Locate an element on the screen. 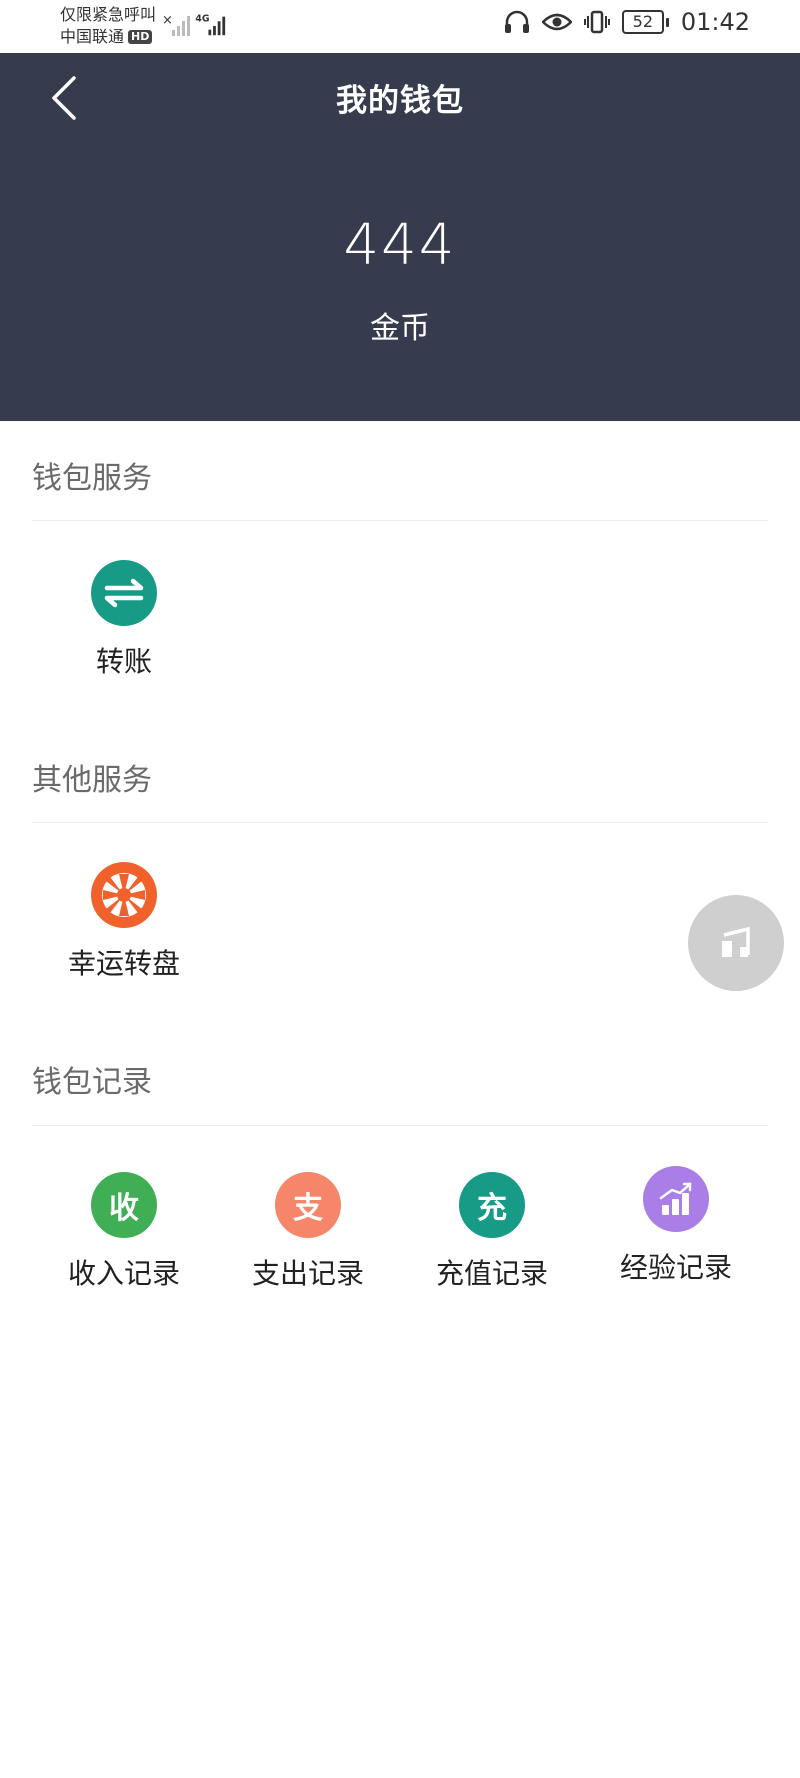 This screenshot has height=1778, width=800. recharge-records-label: 充值记录 is located at coordinates (491, 1273).